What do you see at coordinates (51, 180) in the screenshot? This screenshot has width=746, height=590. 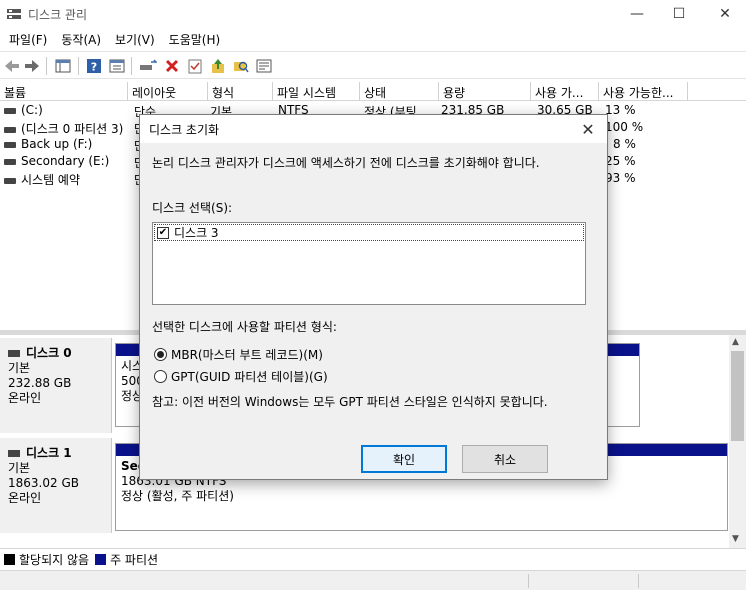 I see `volume-name: 시스템 예약` at bounding box center [51, 180].